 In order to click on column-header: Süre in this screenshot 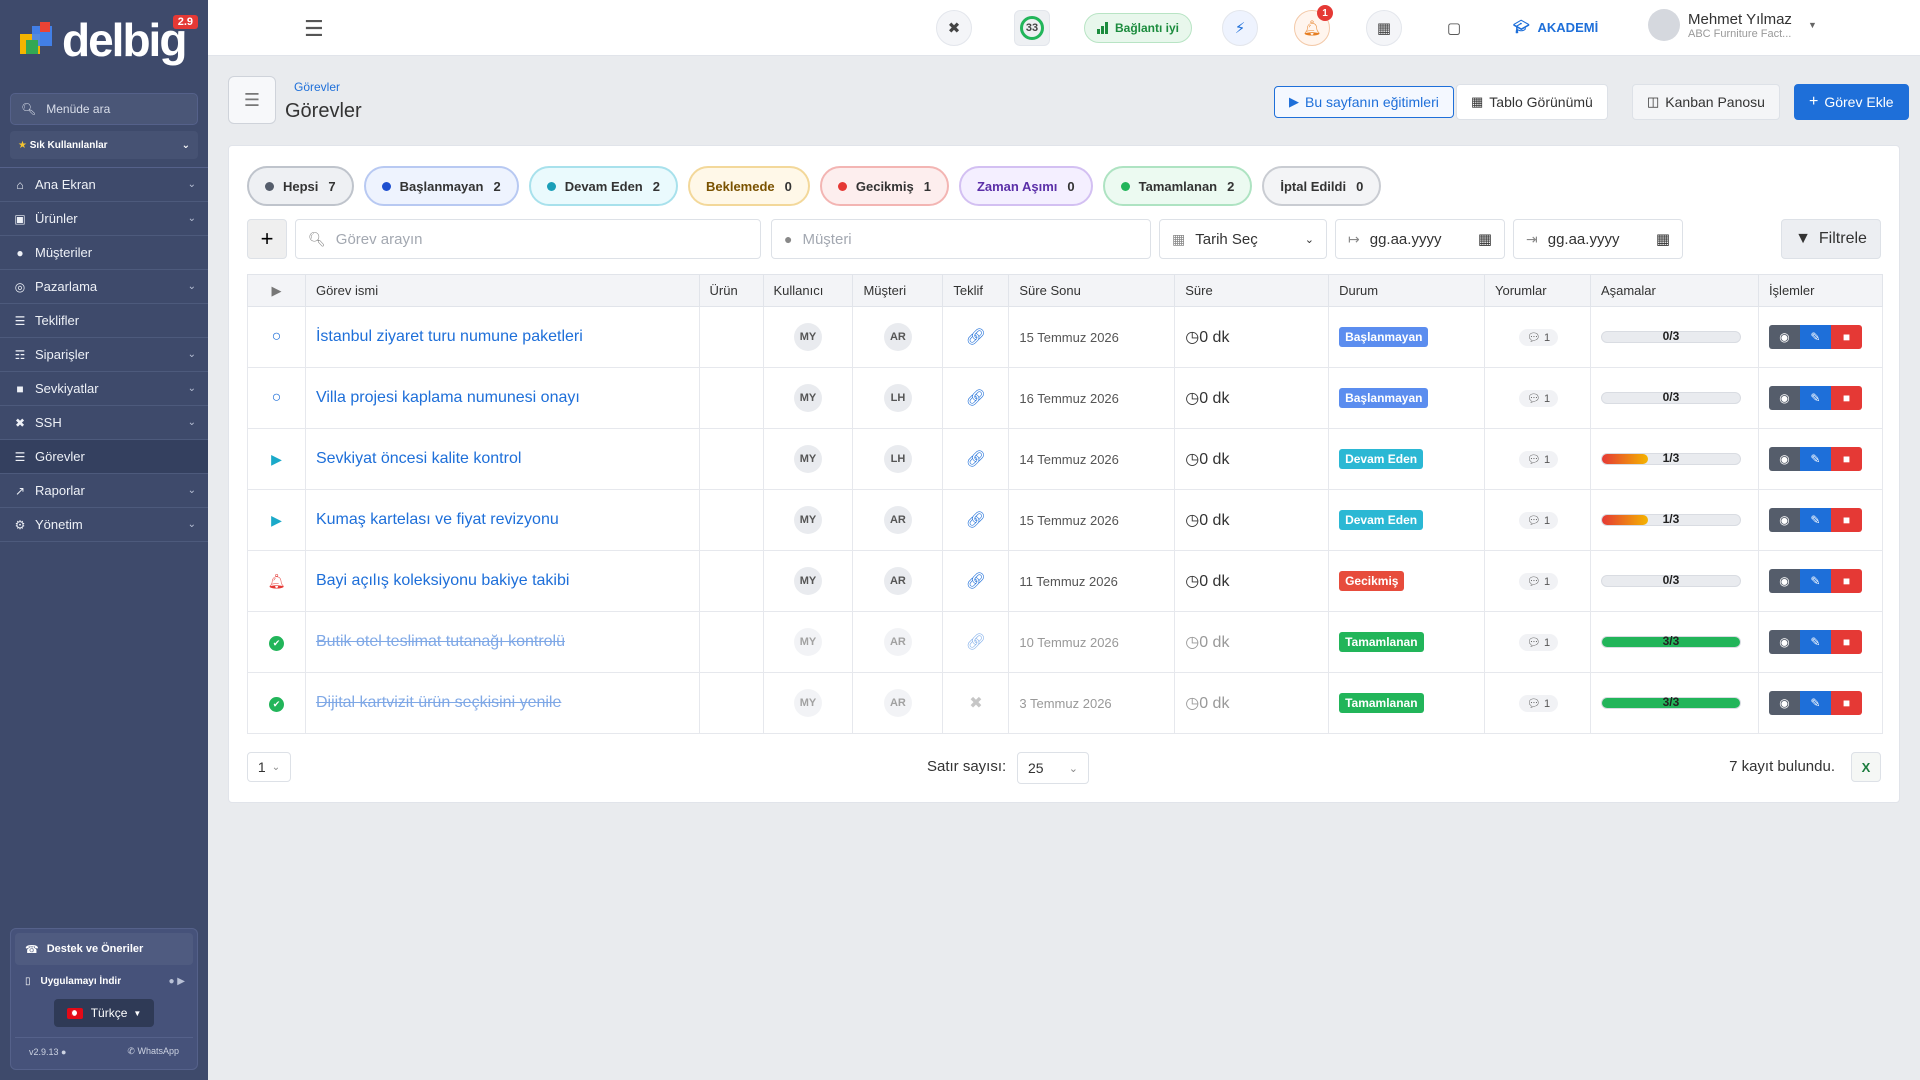, I will do `click(1252, 290)`.